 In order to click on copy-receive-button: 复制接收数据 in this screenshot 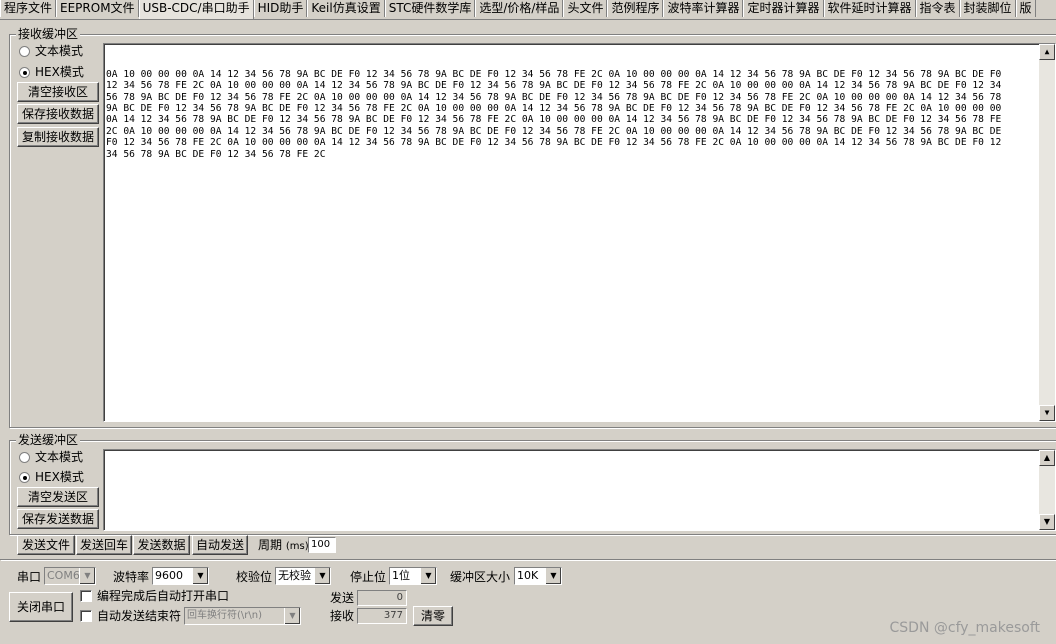, I will do `click(58, 137)`.